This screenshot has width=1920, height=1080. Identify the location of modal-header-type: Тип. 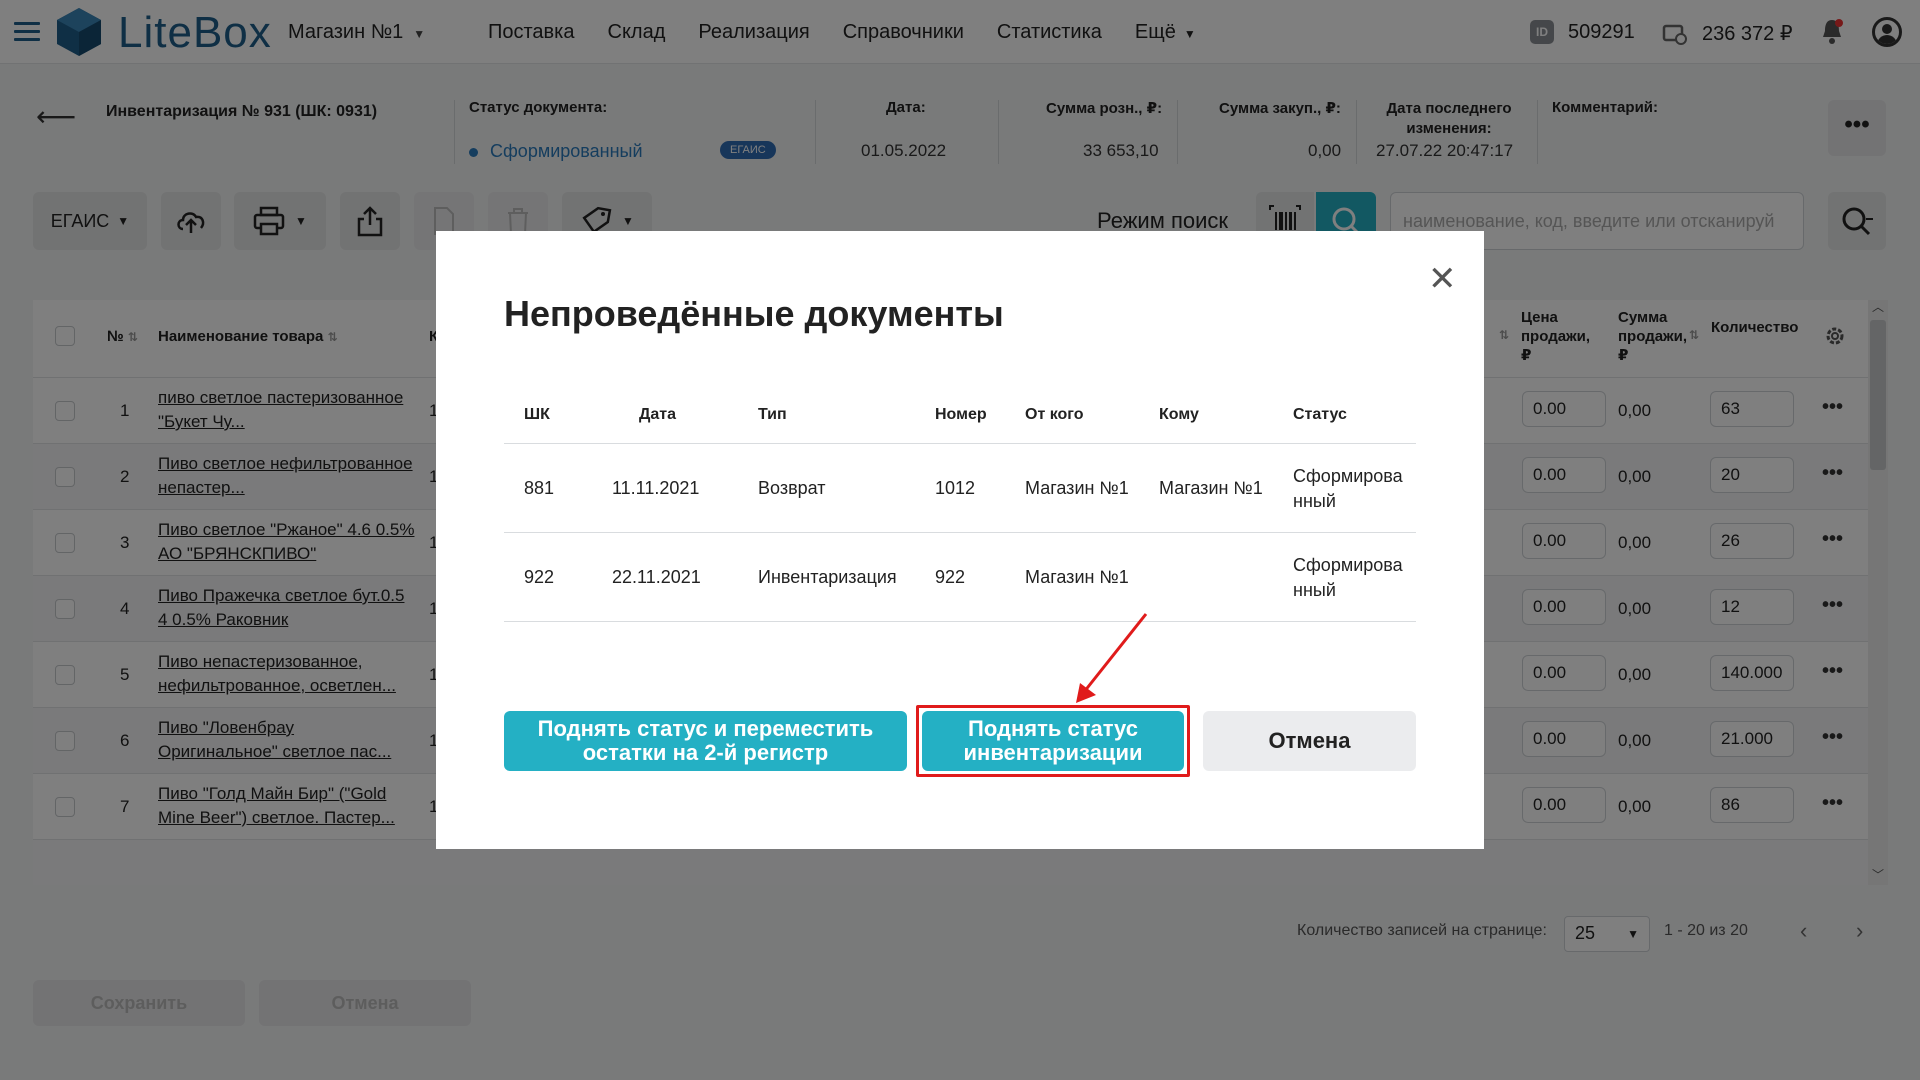
(772, 414).